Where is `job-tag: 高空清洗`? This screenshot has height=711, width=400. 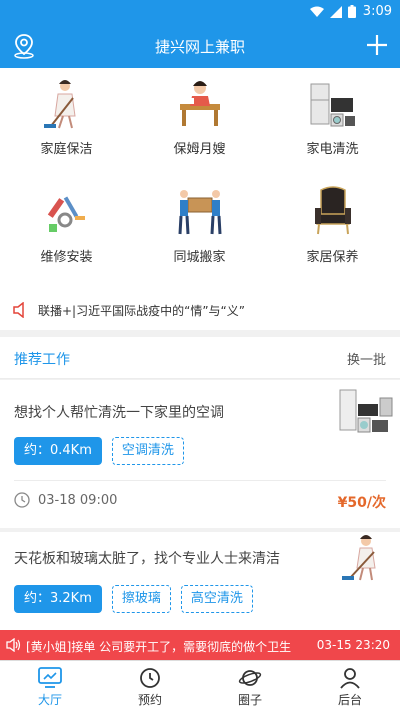 job-tag: 高空清洗 is located at coordinates (216, 599).